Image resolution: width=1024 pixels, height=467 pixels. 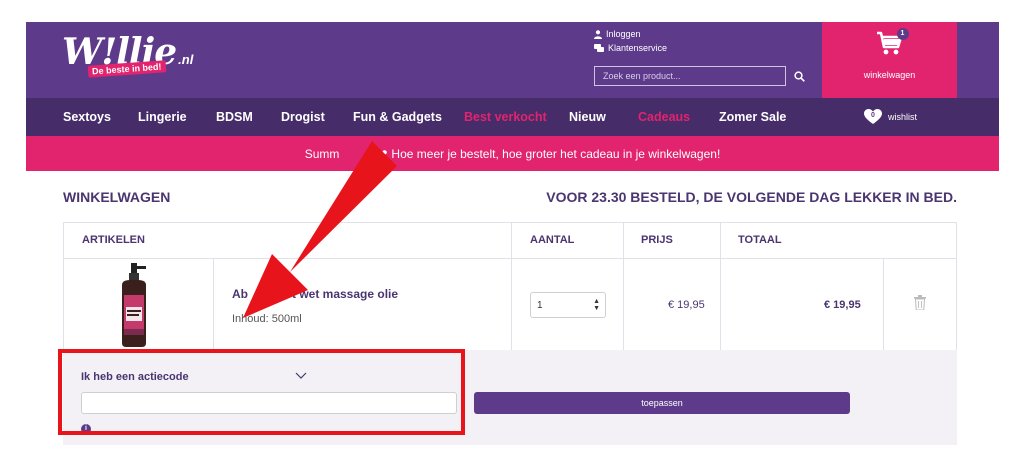 I want to click on page-title: WINKELWAGEN, so click(x=117, y=197).